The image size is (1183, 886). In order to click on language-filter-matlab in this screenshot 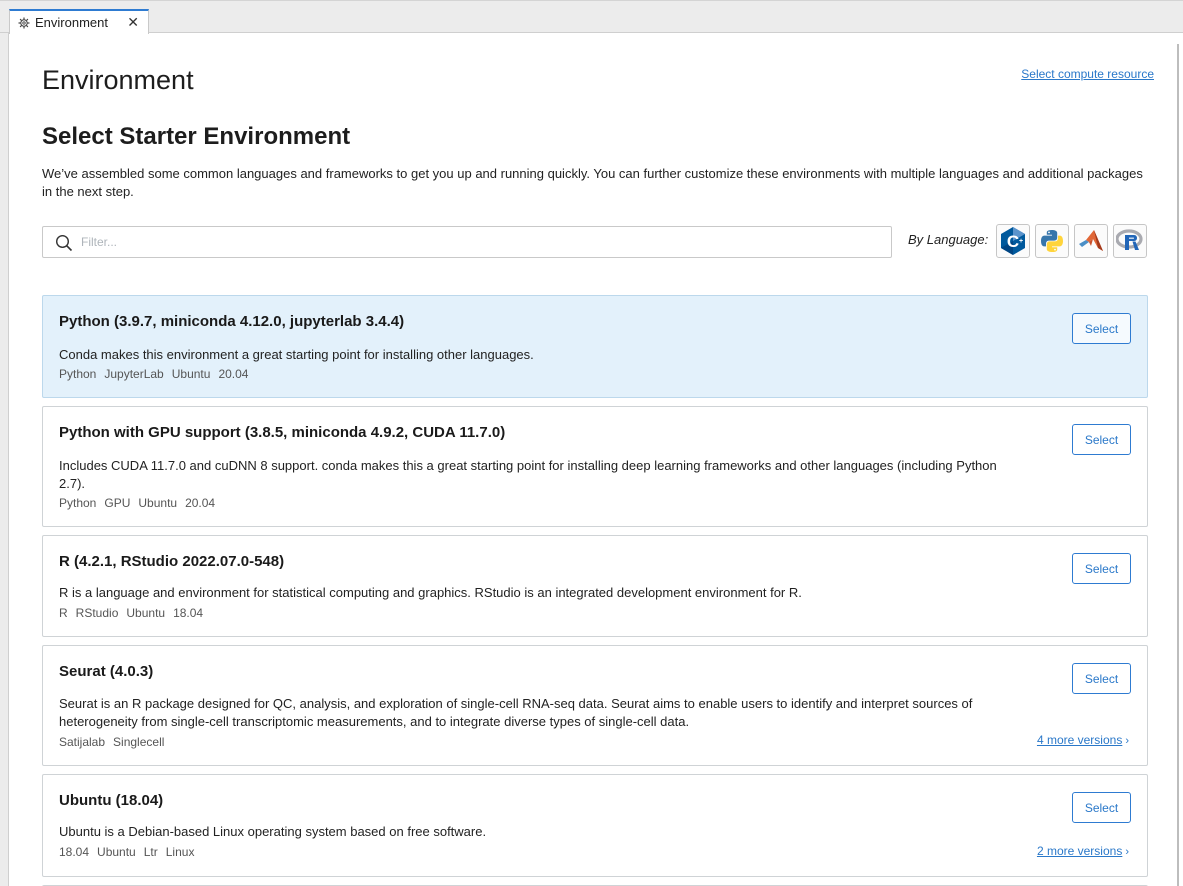, I will do `click(1091, 241)`.